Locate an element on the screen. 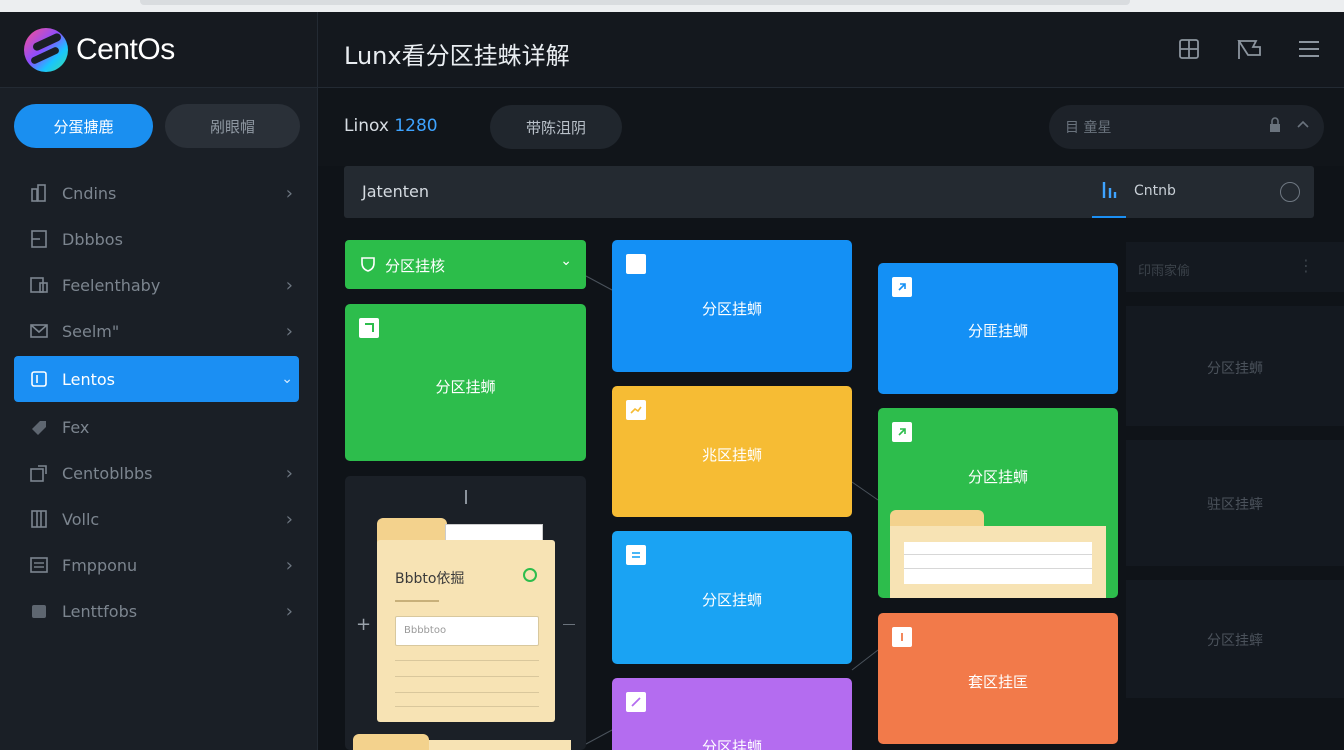 The width and height of the screenshot is (1344, 750). sidebar-item-dbbbos: Dbbbos is located at coordinates (156, 239).